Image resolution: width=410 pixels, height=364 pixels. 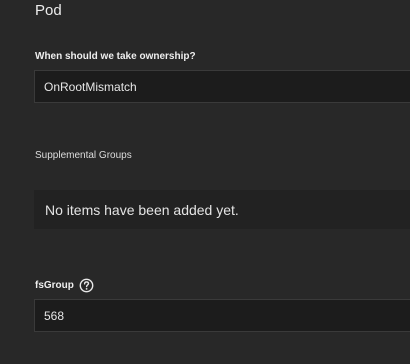 I want to click on fsgroup-input: 568, so click(x=222, y=315).